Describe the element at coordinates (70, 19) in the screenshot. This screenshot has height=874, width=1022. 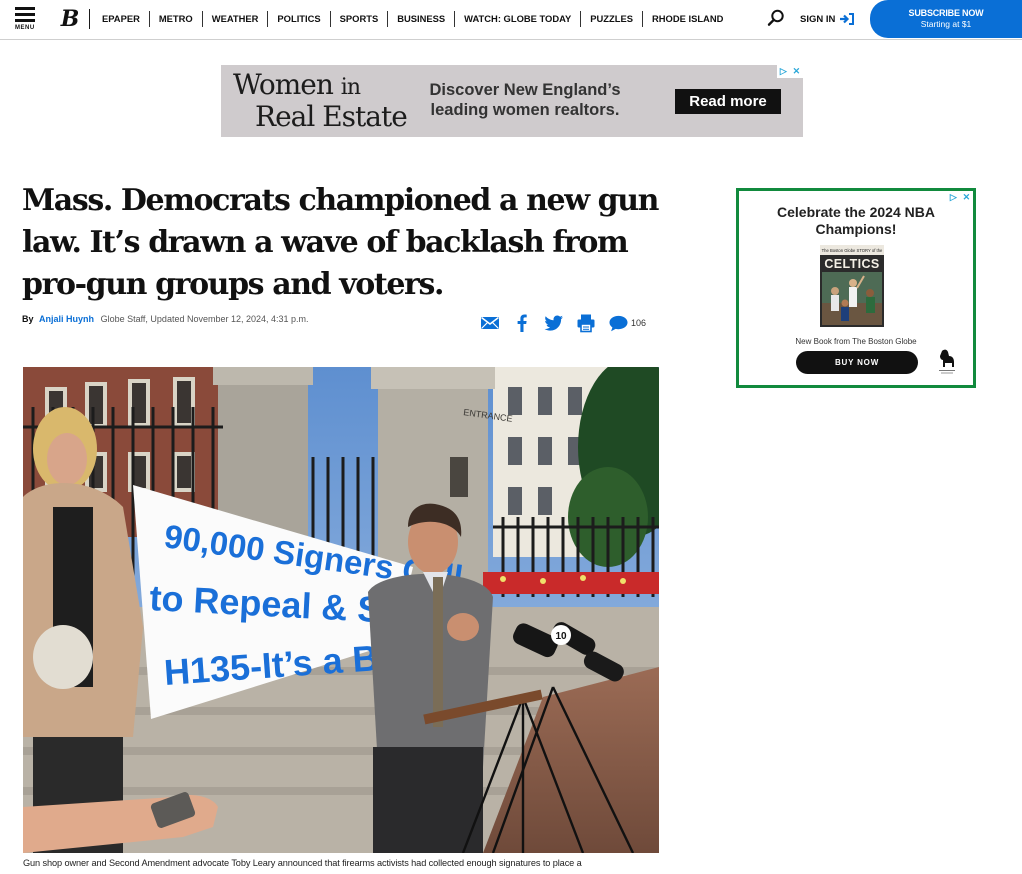
I see `globe-logo: B` at that location.